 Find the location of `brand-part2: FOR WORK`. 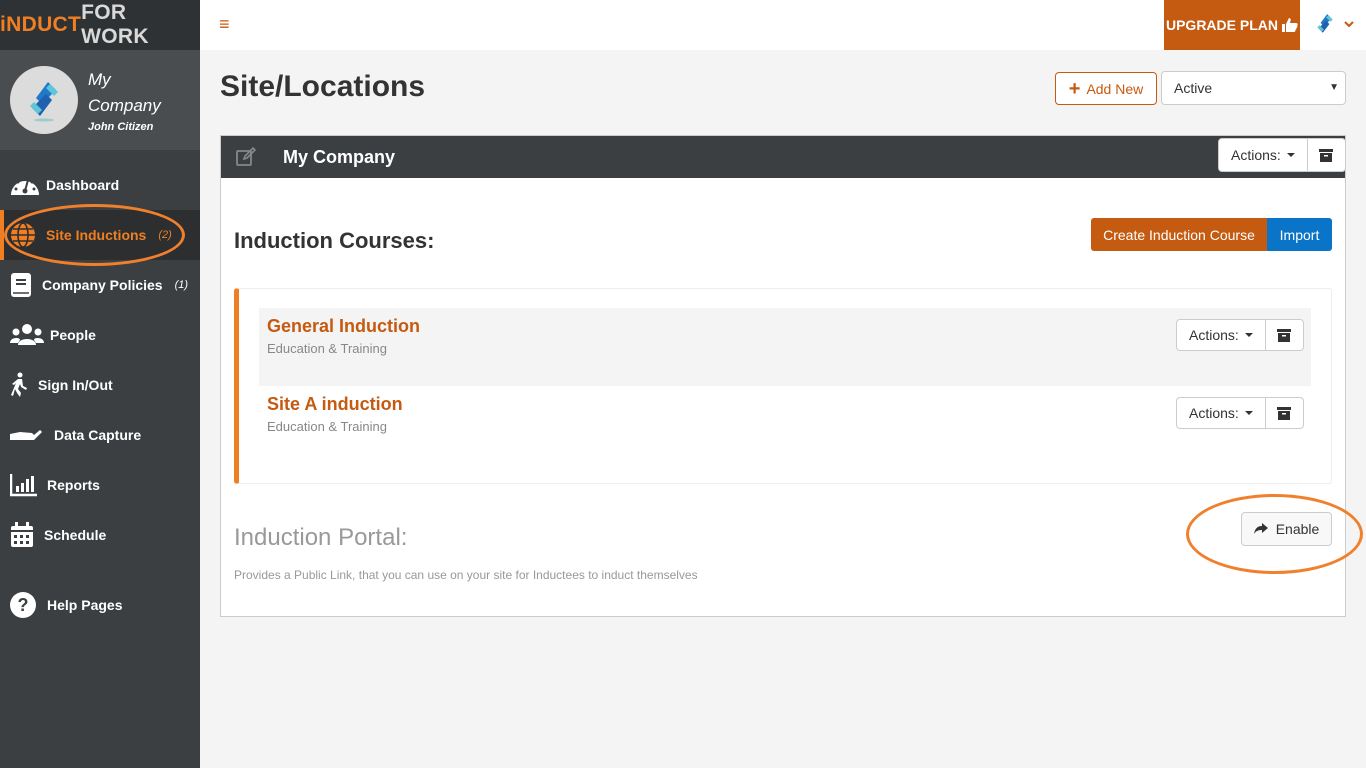

brand-part2: FOR WORK is located at coordinates (115, 24).